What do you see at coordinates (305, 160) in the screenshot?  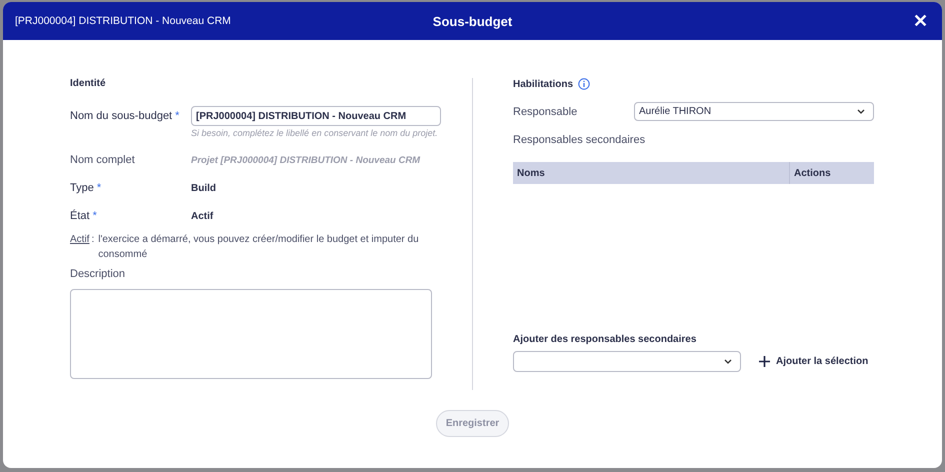 I see `full-name-value: Projet [PRJ000004] DISTRIBUTION - Nouveau CRM` at bounding box center [305, 160].